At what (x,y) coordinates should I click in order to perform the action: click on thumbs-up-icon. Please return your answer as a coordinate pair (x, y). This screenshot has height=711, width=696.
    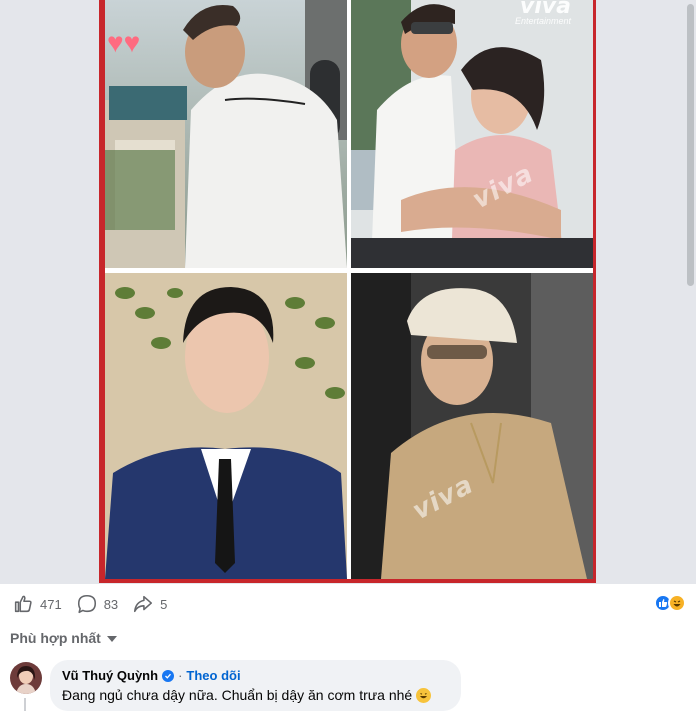
    Looking at the image, I should click on (23, 604).